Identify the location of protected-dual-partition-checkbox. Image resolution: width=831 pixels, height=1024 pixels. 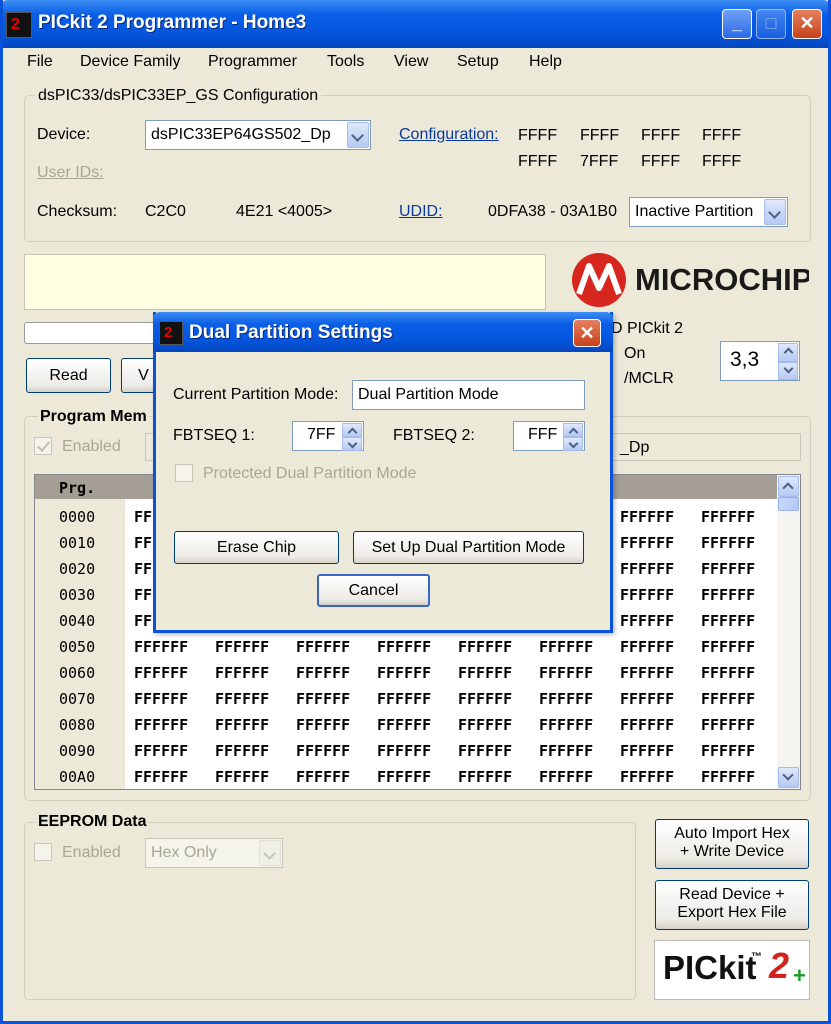
(184, 473).